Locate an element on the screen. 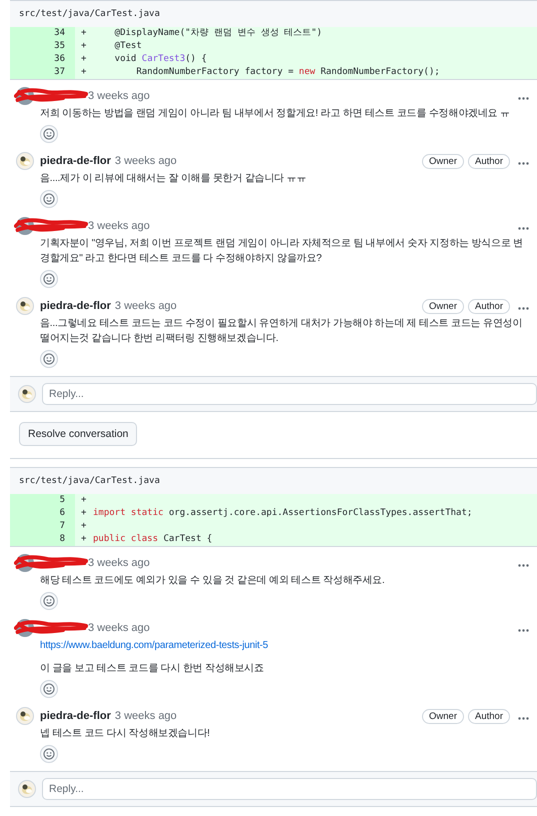 The height and width of the screenshot is (816, 537). comment-text: 음....제가 이 리뷰에 대해서는 잘 이해를 못한거 같습니다 ㅠㅠ is located at coordinates (174, 179).